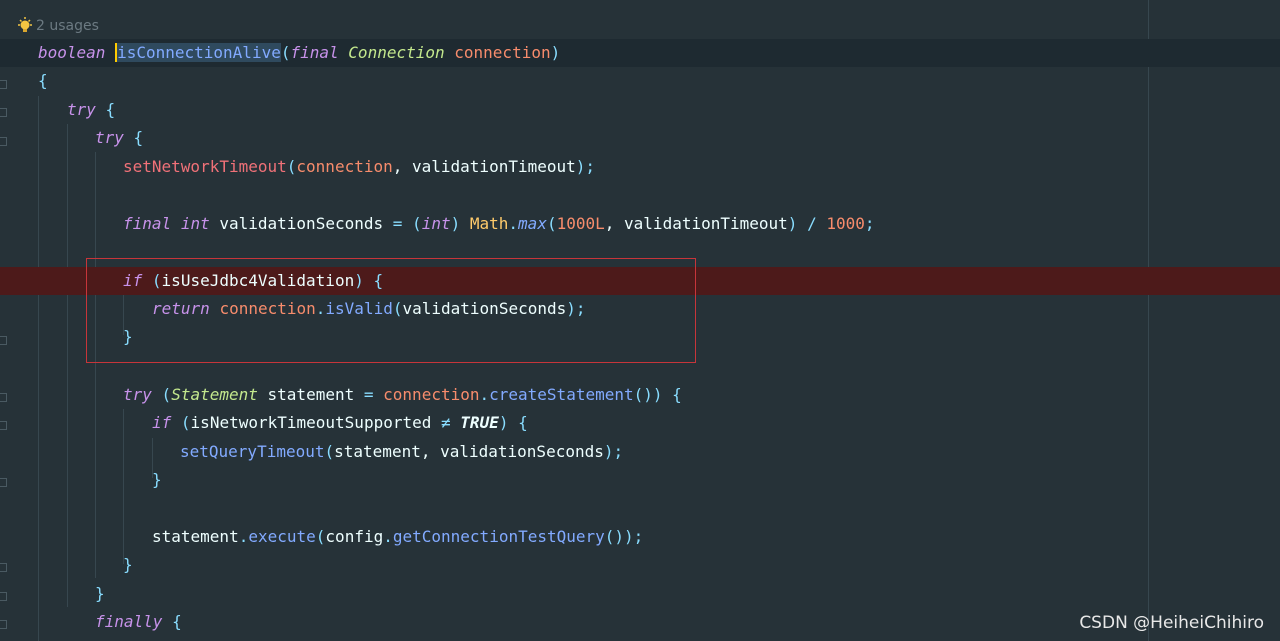 Image resolution: width=1280 pixels, height=641 pixels. Describe the element at coordinates (1171, 623) in the screenshot. I see `watermark-text: CSDN @HeiheiChihiro` at that location.